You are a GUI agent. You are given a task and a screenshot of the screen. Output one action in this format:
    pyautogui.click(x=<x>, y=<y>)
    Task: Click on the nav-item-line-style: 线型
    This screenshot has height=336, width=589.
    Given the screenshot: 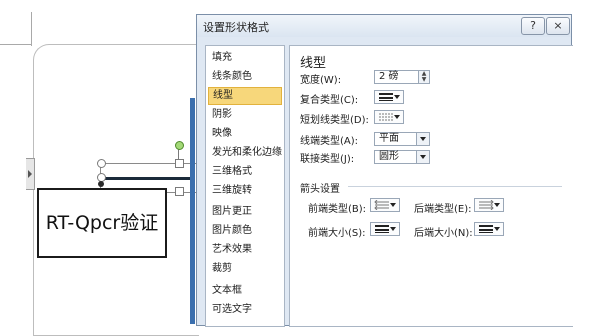 What is the action you would take?
    pyautogui.click(x=245, y=96)
    